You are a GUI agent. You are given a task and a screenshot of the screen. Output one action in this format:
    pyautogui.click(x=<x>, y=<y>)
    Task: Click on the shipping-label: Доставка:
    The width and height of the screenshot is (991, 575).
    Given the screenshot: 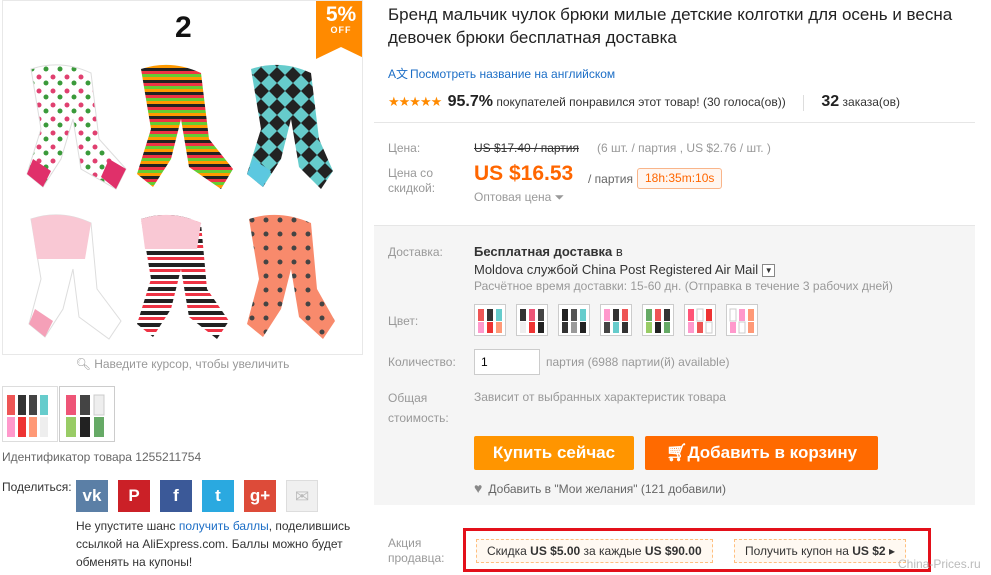 What is the action you would take?
    pyautogui.click(x=415, y=252)
    